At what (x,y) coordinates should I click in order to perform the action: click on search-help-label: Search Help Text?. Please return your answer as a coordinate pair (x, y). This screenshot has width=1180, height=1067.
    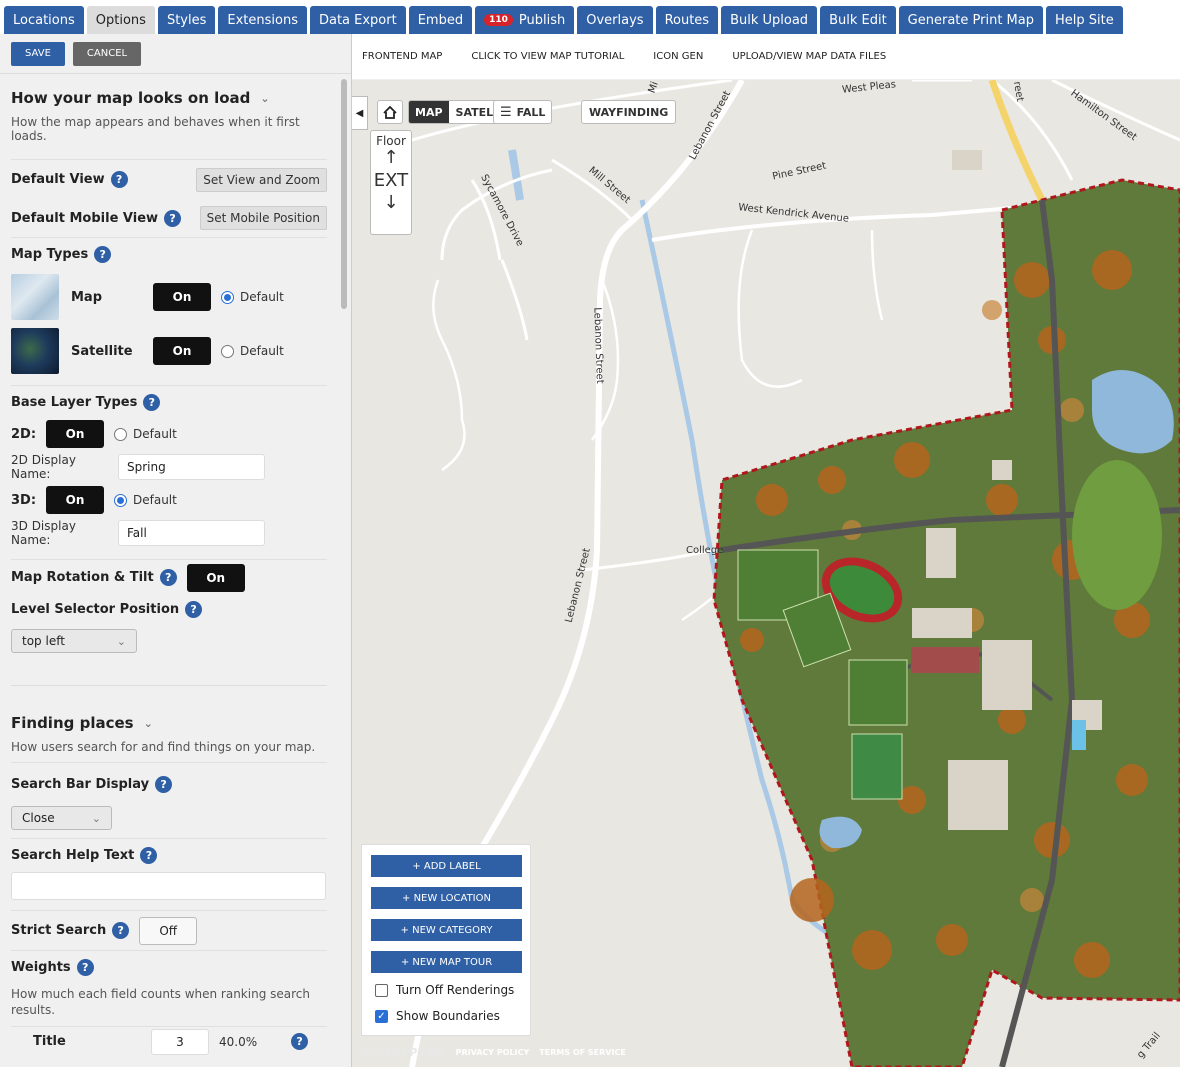
    Looking at the image, I should click on (84, 855).